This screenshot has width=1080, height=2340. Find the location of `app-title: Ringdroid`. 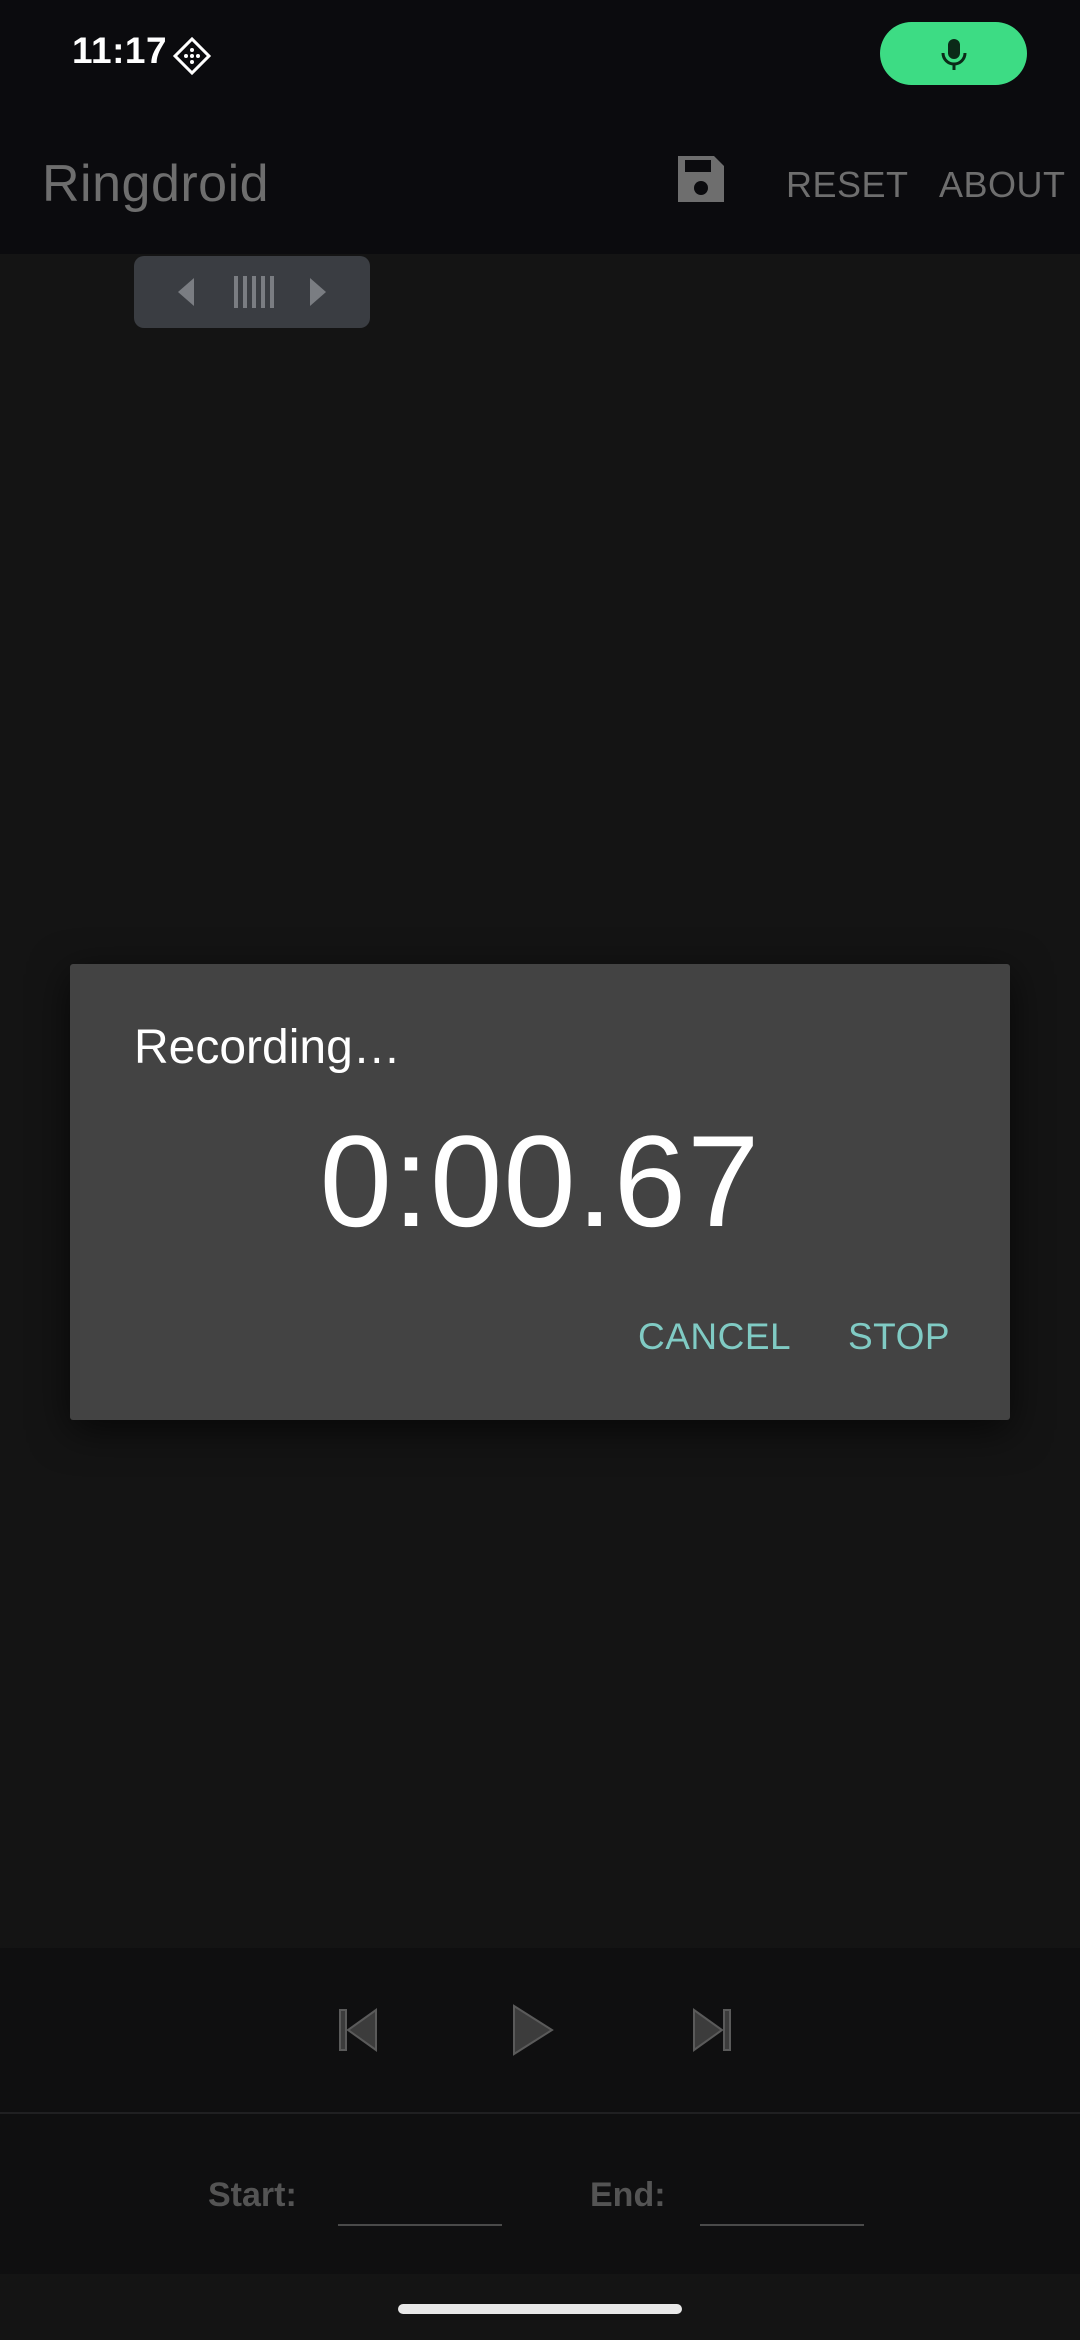

app-title: Ringdroid is located at coordinates (156, 184).